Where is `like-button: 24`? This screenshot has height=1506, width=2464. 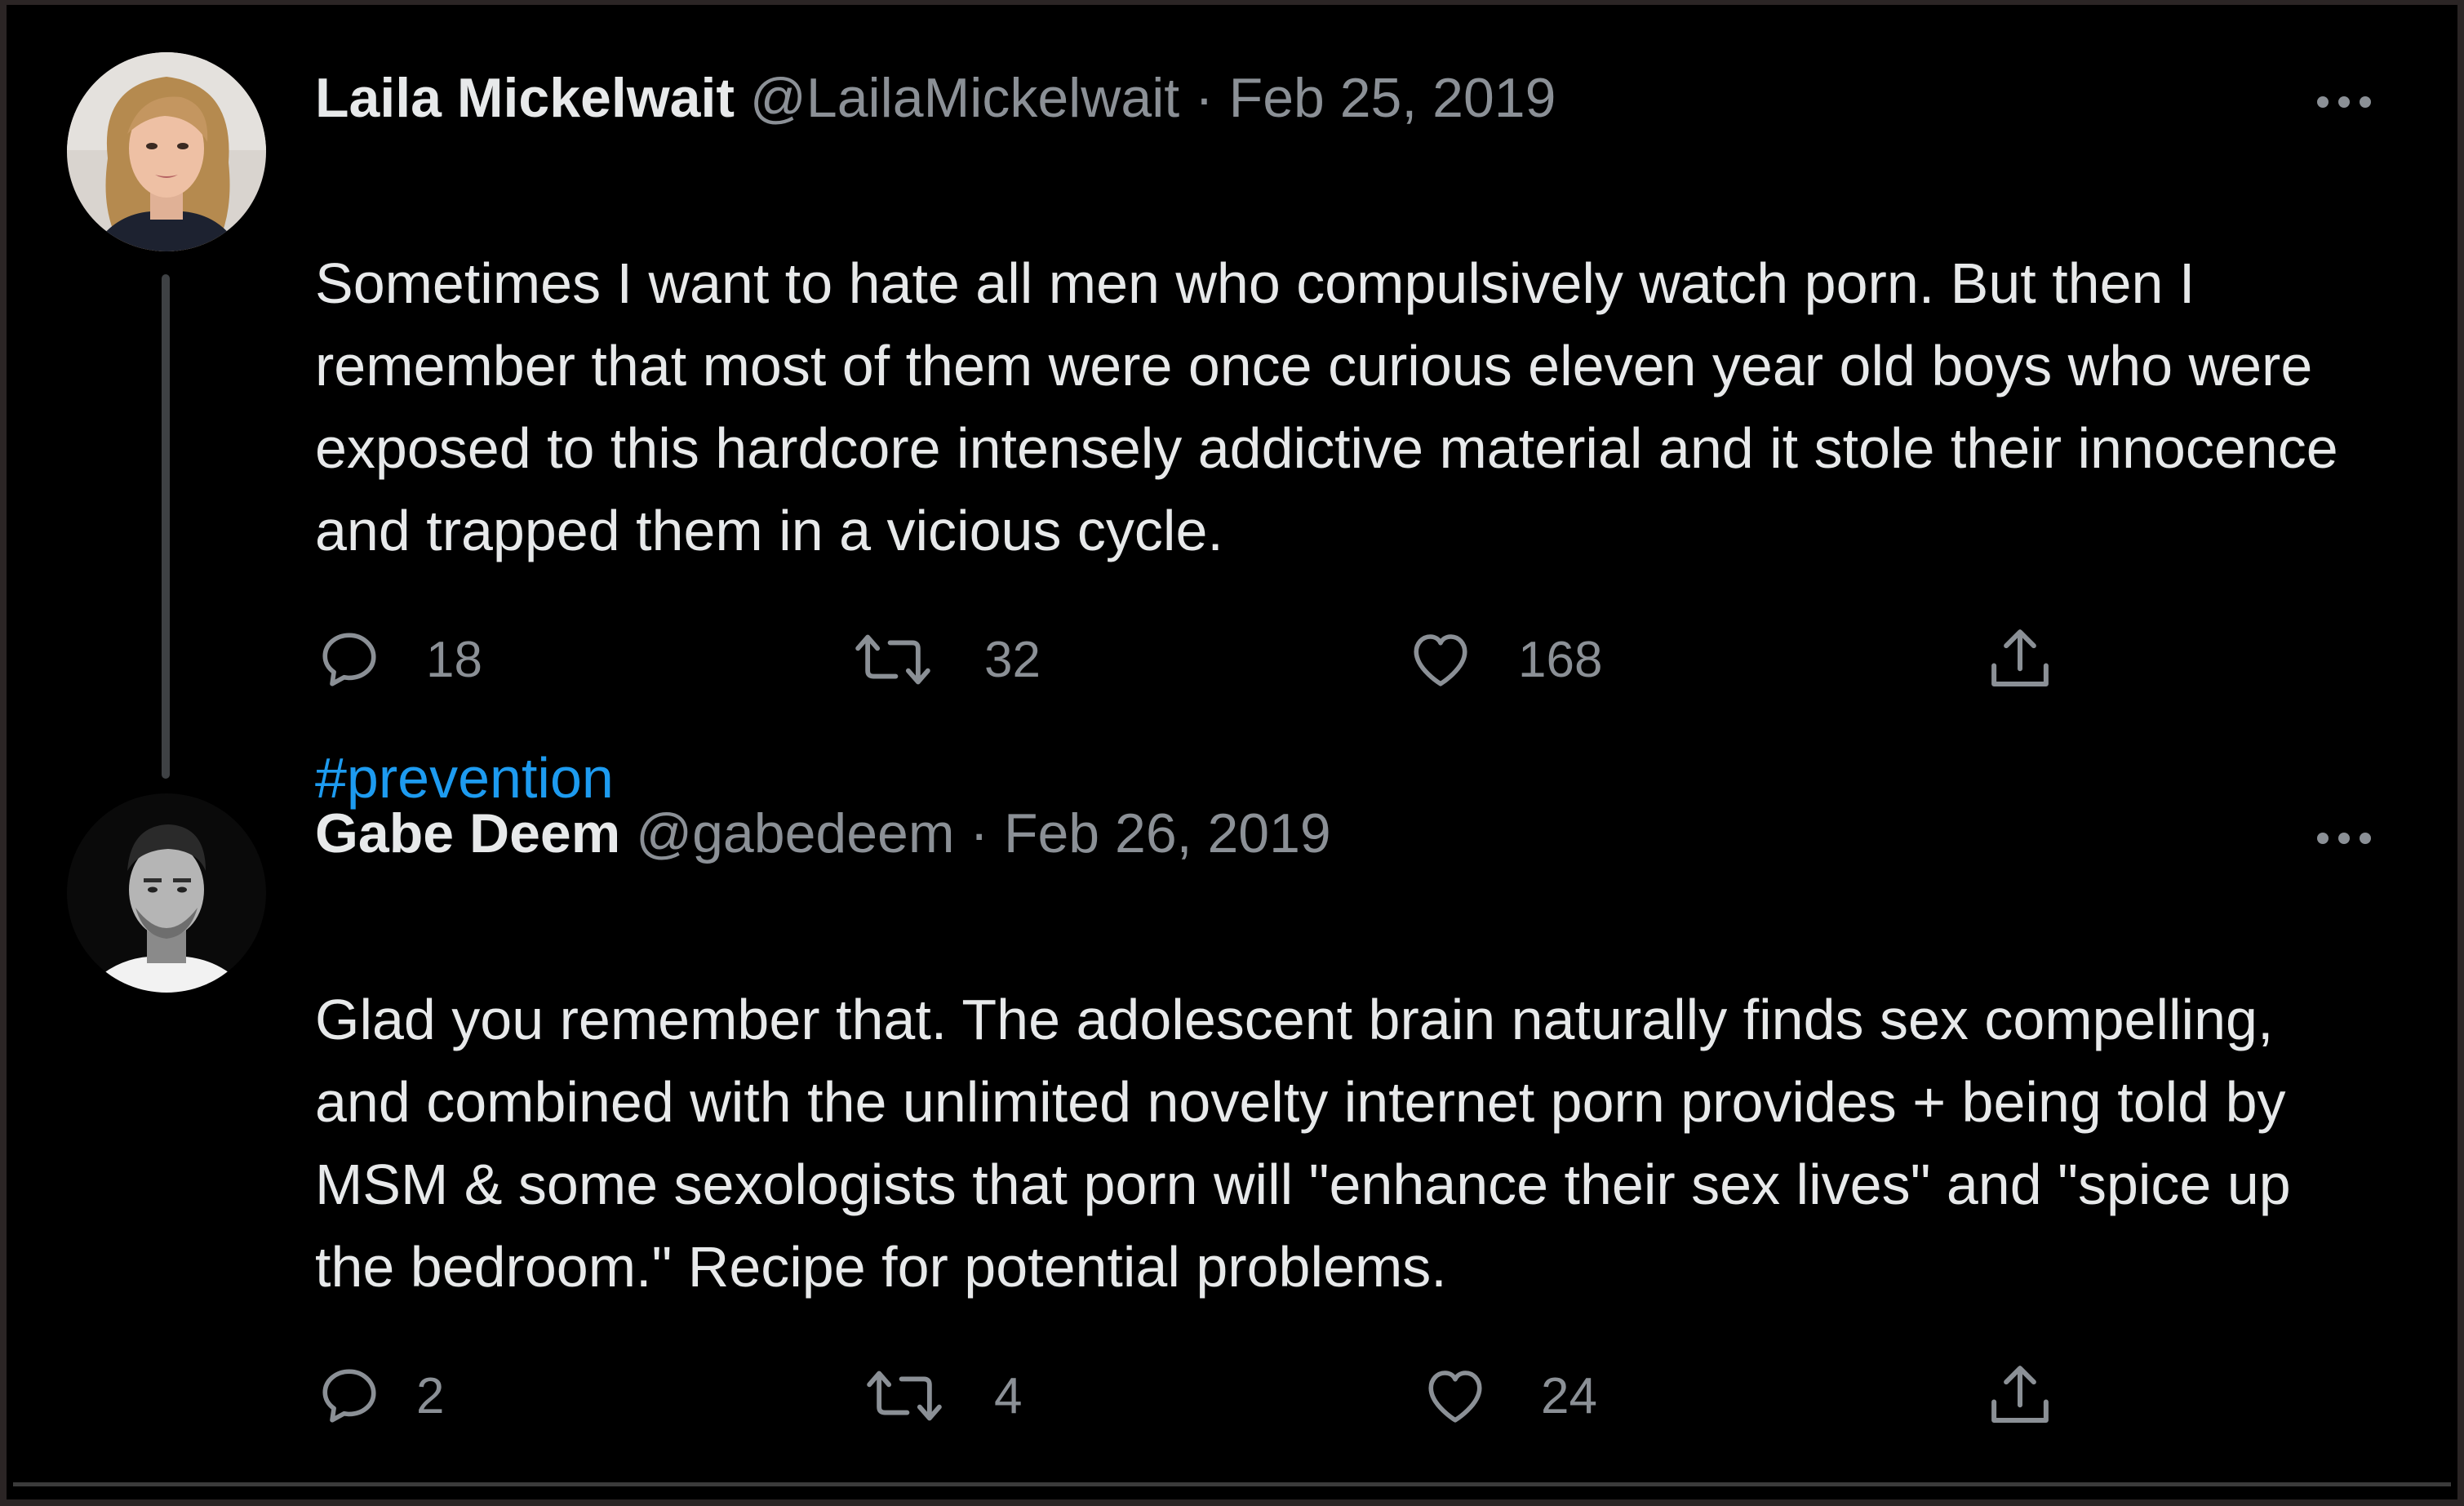
like-button: 24 is located at coordinates (1509, 1396).